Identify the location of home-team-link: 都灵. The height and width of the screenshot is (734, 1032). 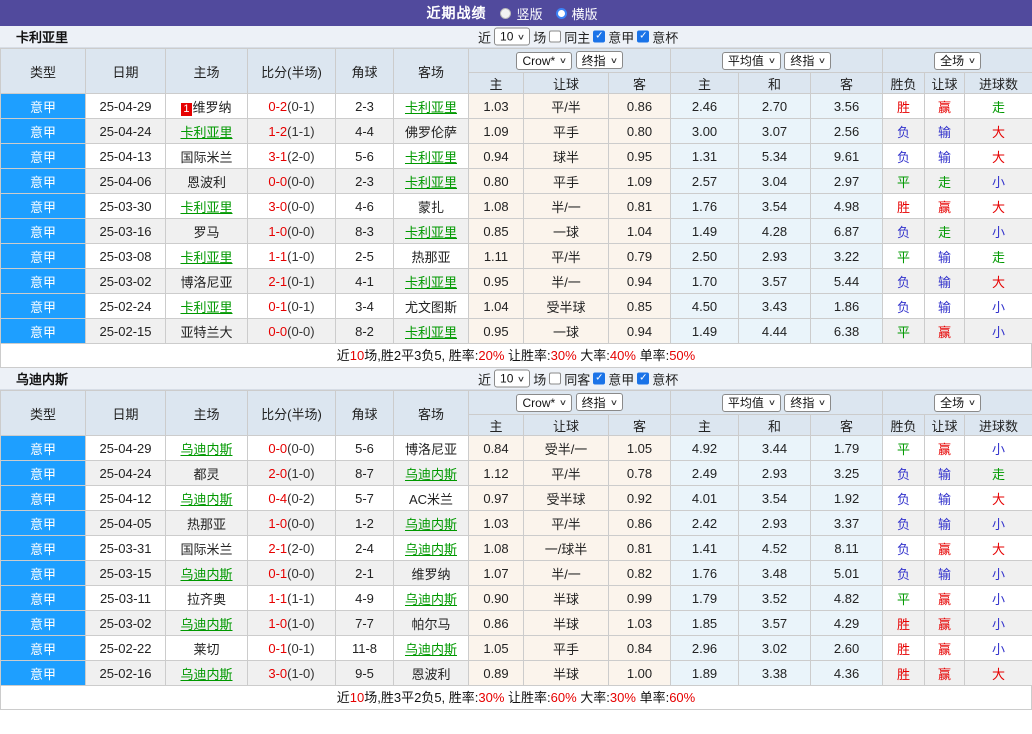
(206, 474).